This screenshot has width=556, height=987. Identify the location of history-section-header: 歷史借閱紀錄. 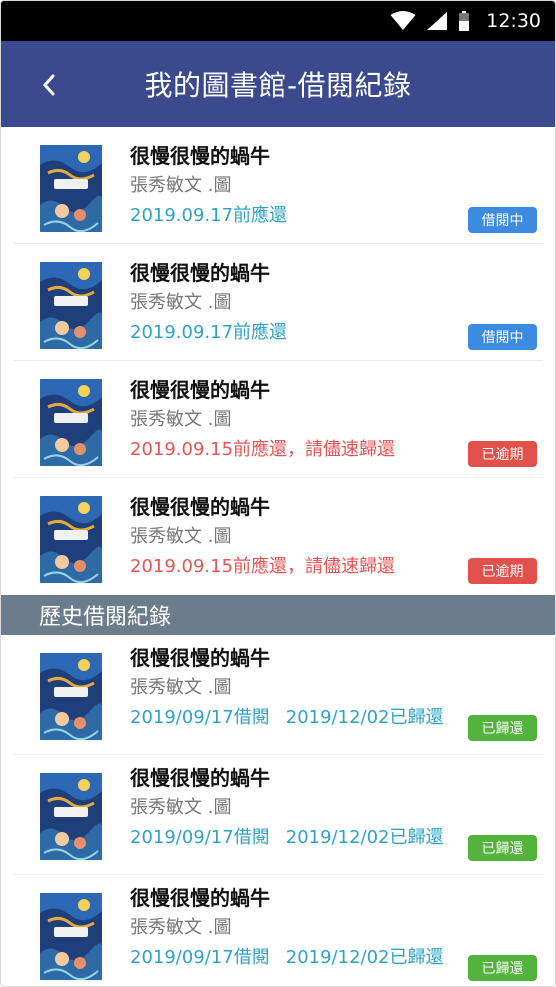
(278, 615).